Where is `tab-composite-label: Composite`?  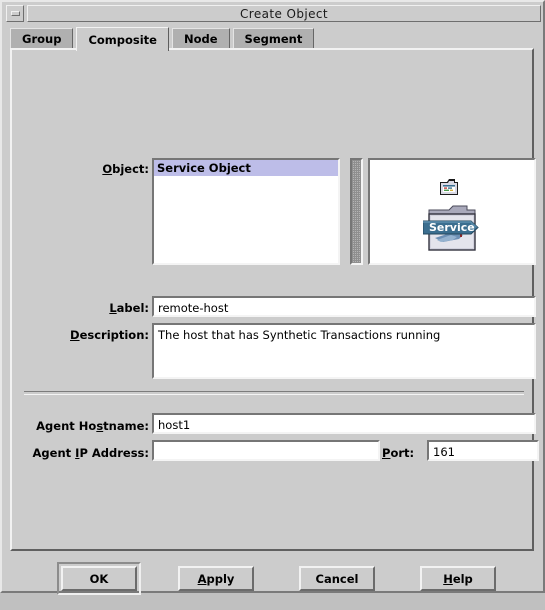 tab-composite-label: Composite is located at coordinates (122, 39).